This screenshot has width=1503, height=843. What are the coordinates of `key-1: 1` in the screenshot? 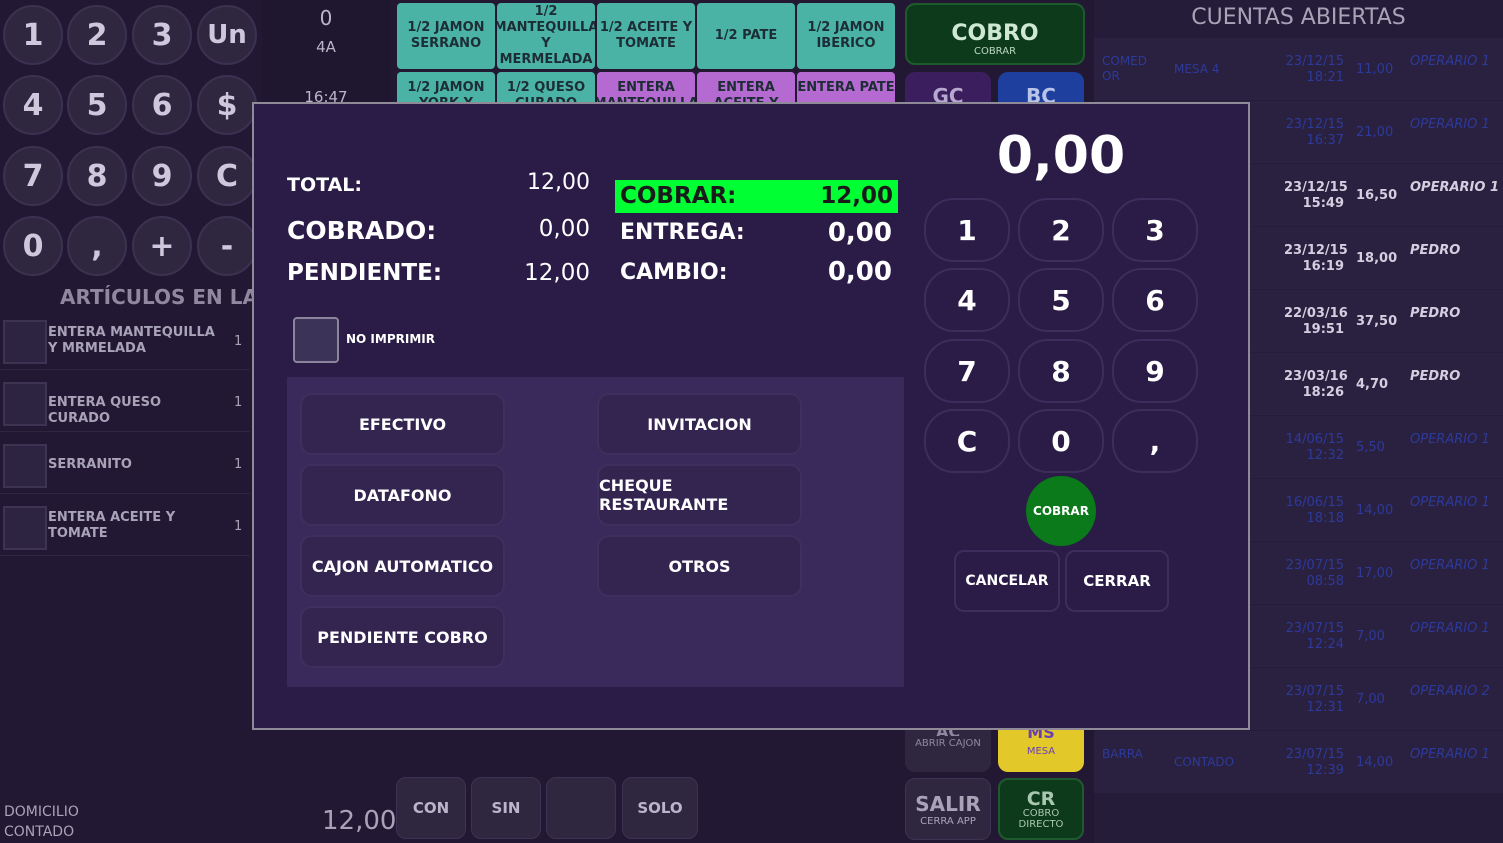 It's located at (33, 35).